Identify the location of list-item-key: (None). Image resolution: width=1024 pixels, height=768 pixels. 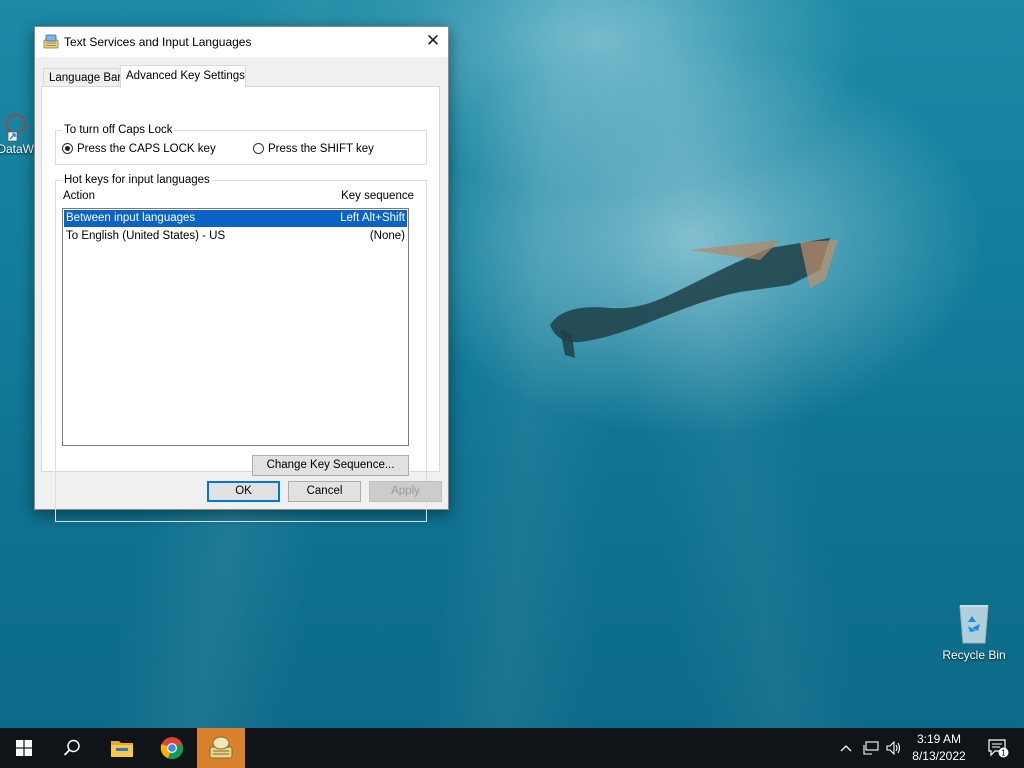
(387, 236).